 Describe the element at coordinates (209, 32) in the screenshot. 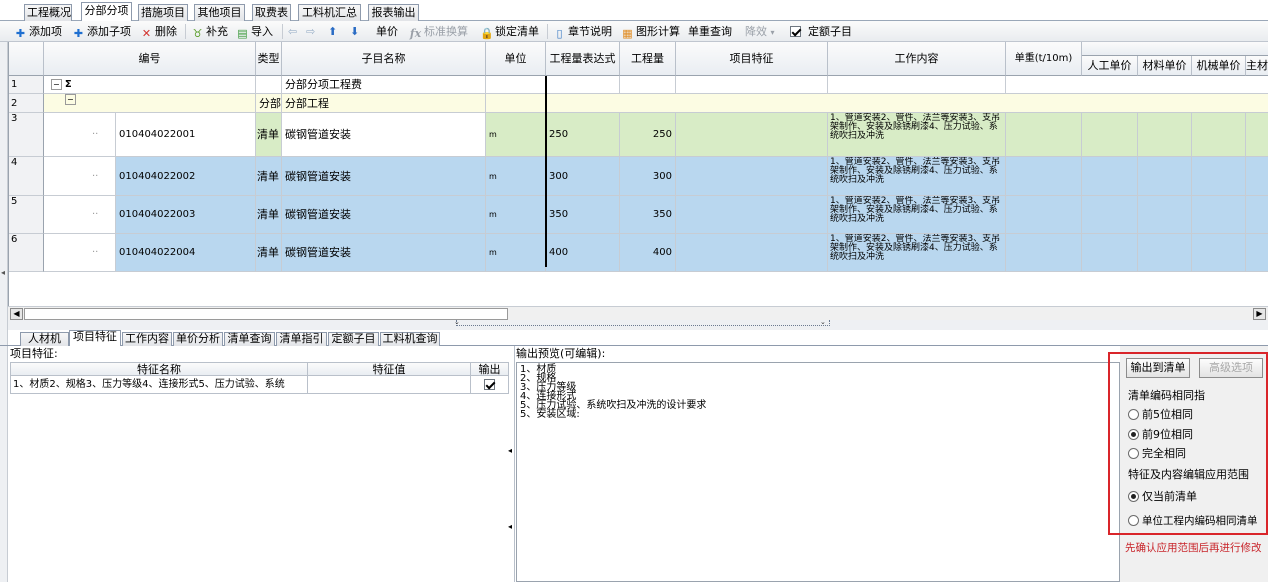

I see `supplement-button: ♉ 补充` at that location.